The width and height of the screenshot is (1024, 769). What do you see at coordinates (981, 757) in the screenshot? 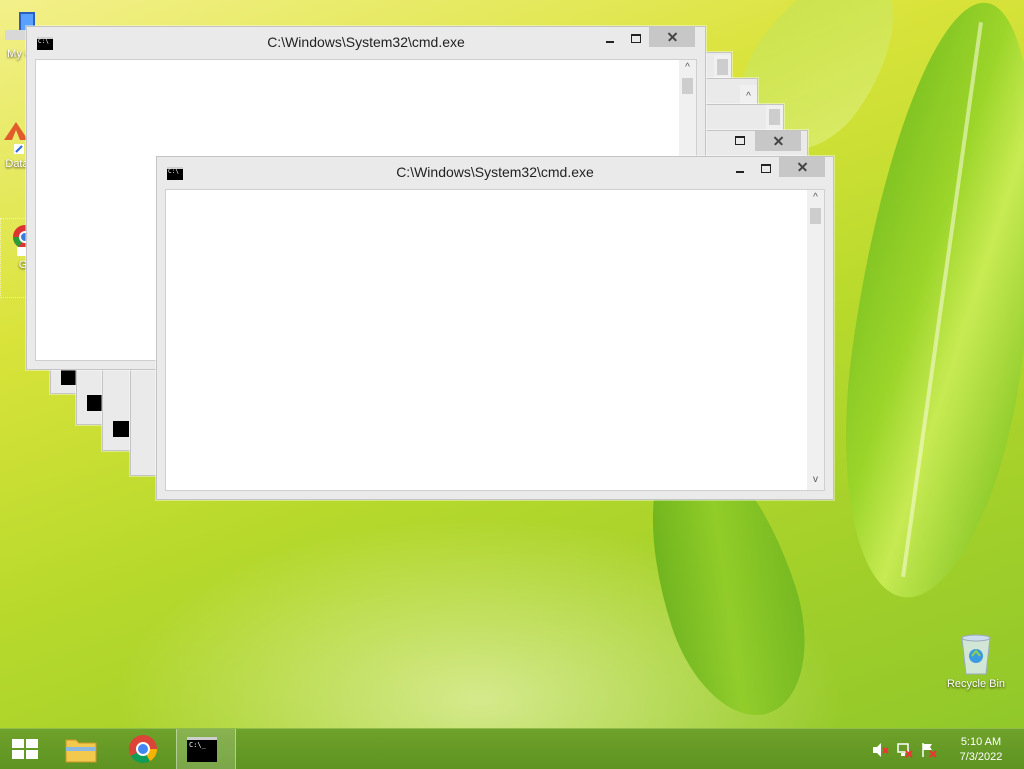
I see `clock-date: 7/3/2022` at bounding box center [981, 757].